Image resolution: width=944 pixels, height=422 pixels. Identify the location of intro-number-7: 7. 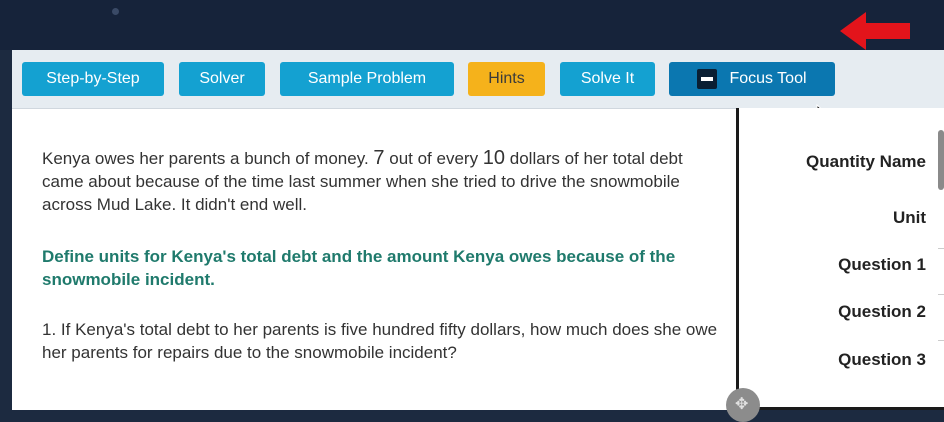
(379, 158).